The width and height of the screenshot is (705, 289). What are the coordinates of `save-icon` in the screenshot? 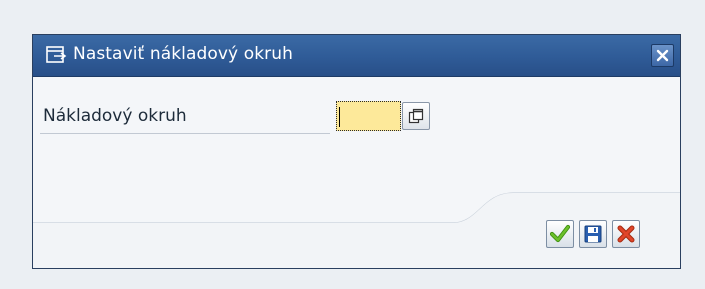 It's located at (593, 234).